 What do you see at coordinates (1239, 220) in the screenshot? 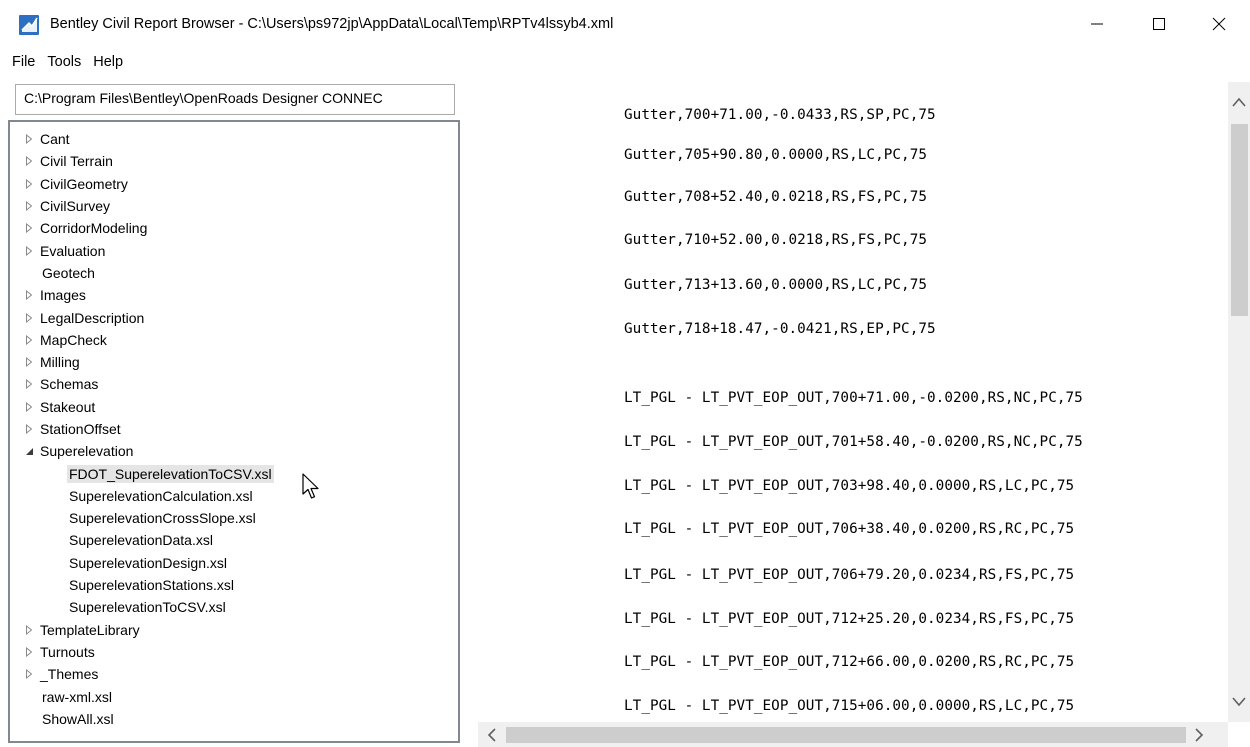
I see `vertical-scroll-thumb` at bounding box center [1239, 220].